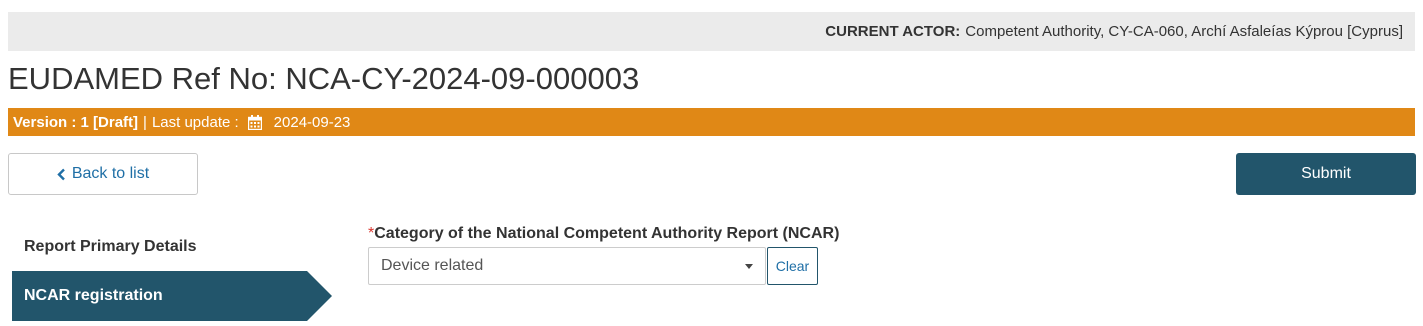 The height and width of the screenshot is (326, 1423). I want to click on submit-button: Submit, so click(1326, 174).